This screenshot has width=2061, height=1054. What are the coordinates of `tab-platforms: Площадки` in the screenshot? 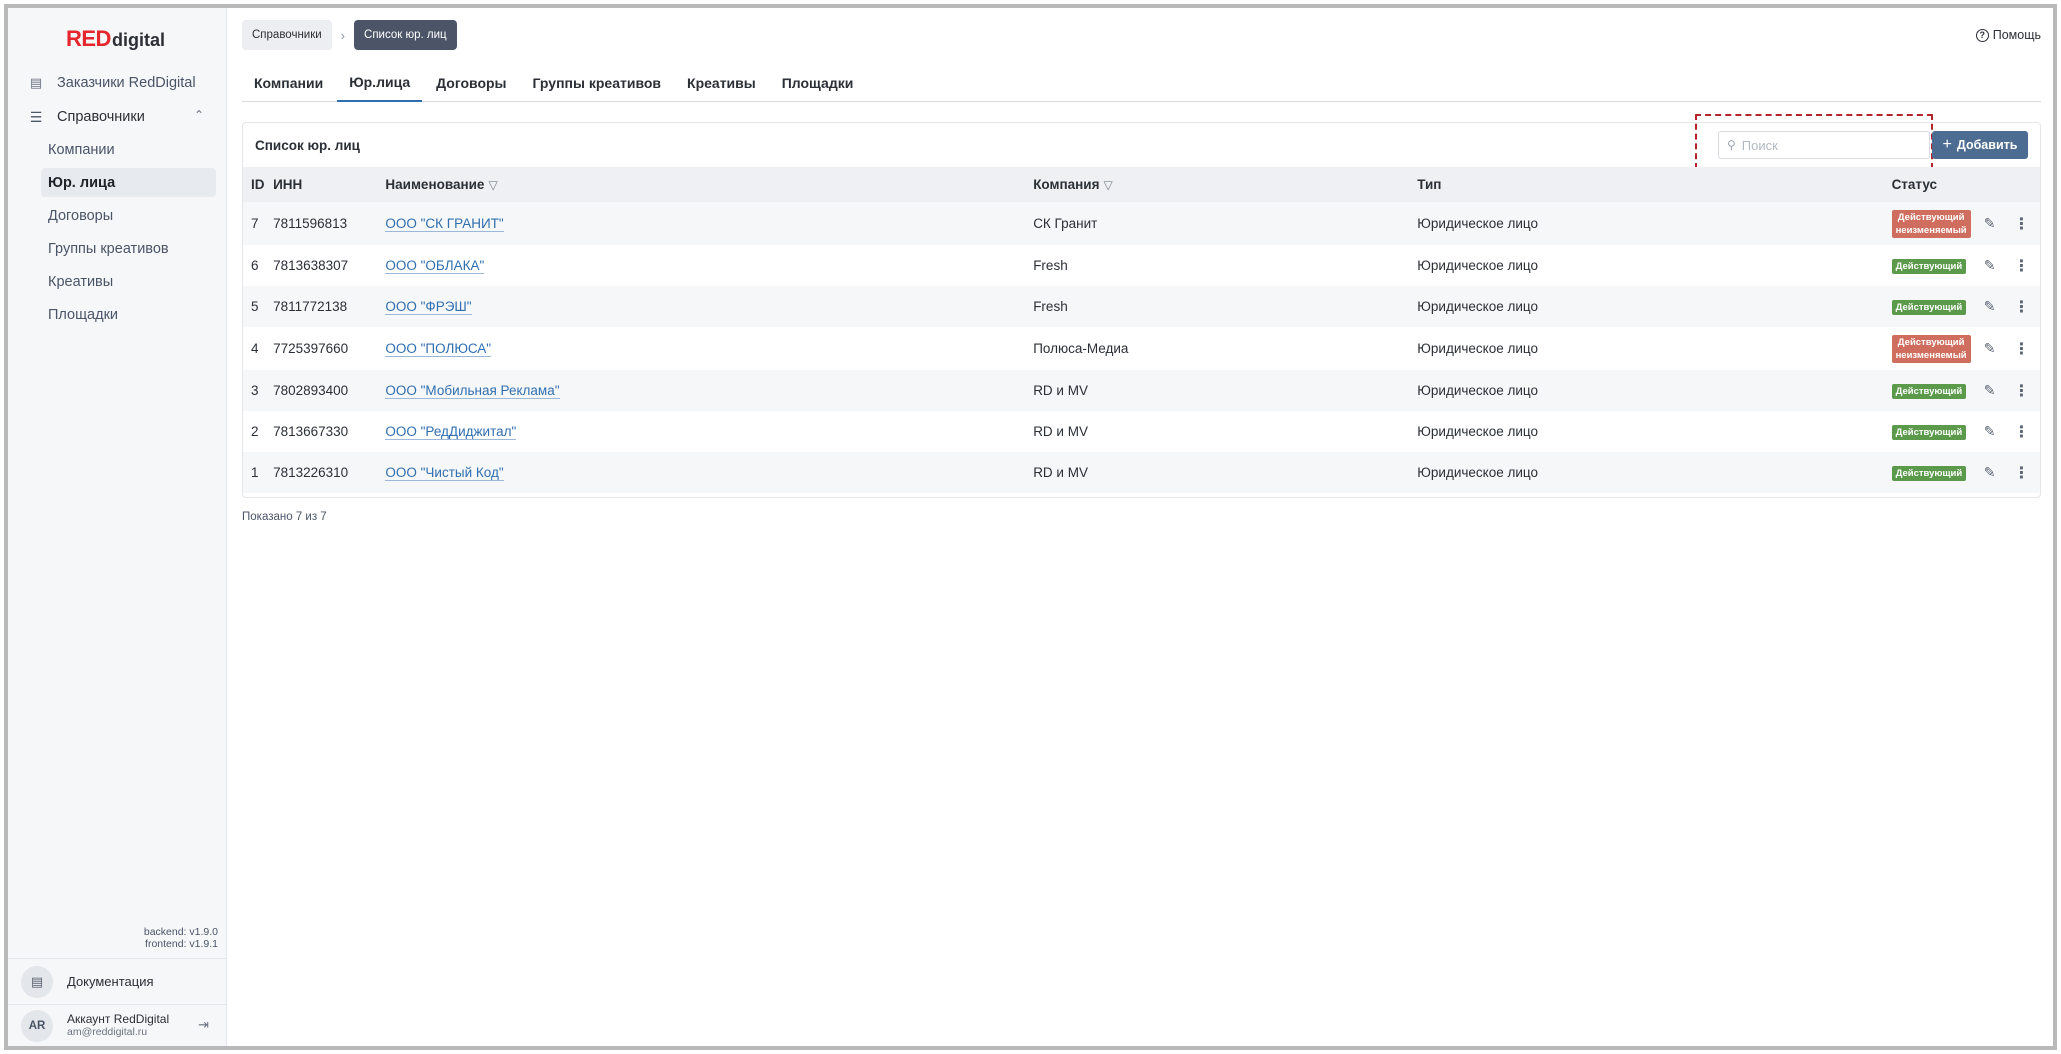 It's located at (818, 83).